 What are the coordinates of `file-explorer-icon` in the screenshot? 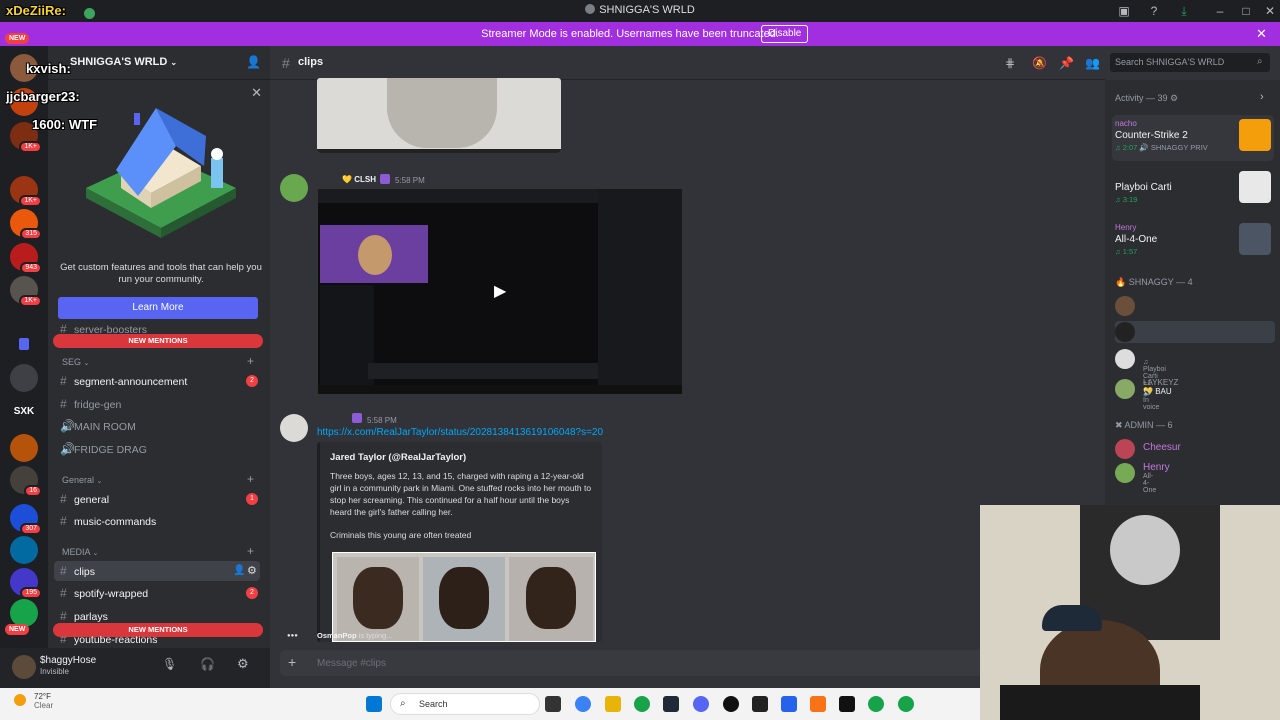 It's located at (613, 704).